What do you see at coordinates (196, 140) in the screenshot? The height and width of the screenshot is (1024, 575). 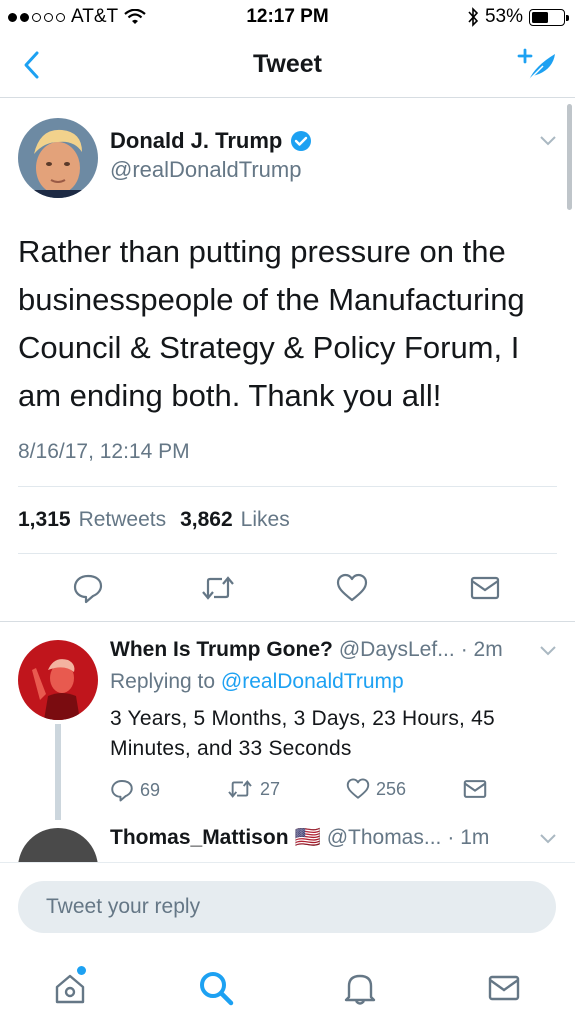 I see `author-name-text: Donald J. Trump` at bounding box center [196, 140].